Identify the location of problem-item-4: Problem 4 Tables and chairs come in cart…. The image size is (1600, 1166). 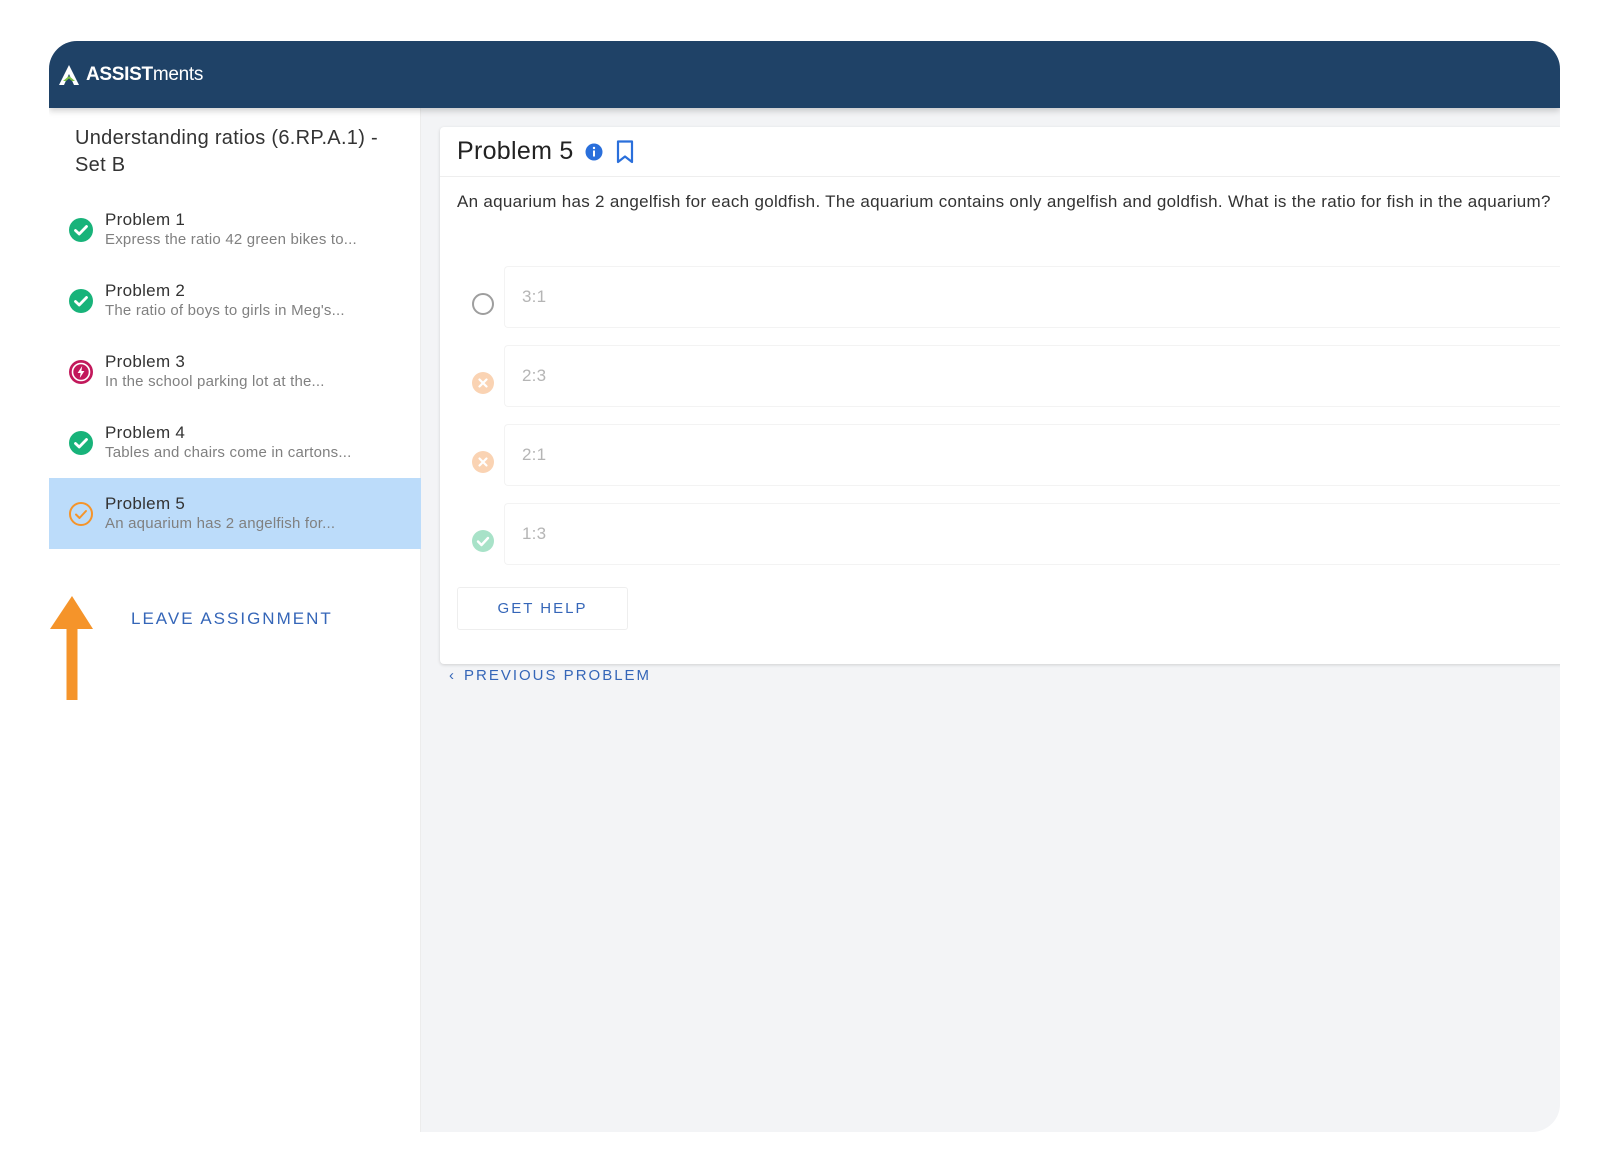
(235, 442).